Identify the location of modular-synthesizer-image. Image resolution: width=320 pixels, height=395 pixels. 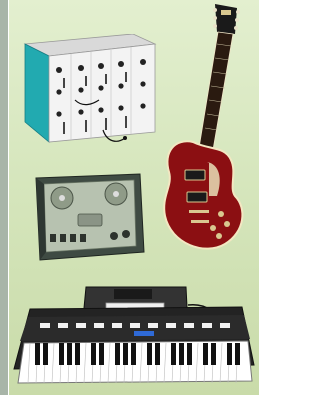
(90, 88).